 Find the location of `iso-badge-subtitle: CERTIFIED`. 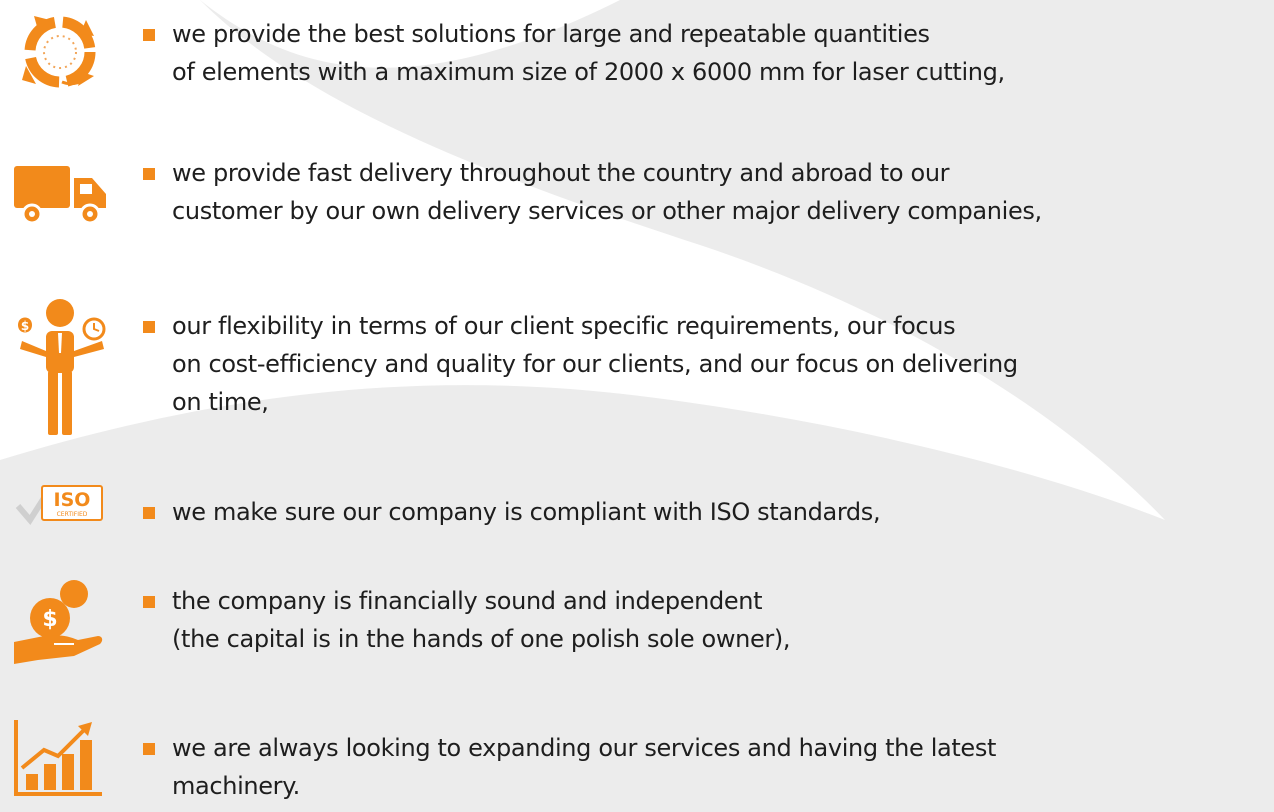

iso-badge-subtitle: CERTIFIED is located at coordinates (72, 514).